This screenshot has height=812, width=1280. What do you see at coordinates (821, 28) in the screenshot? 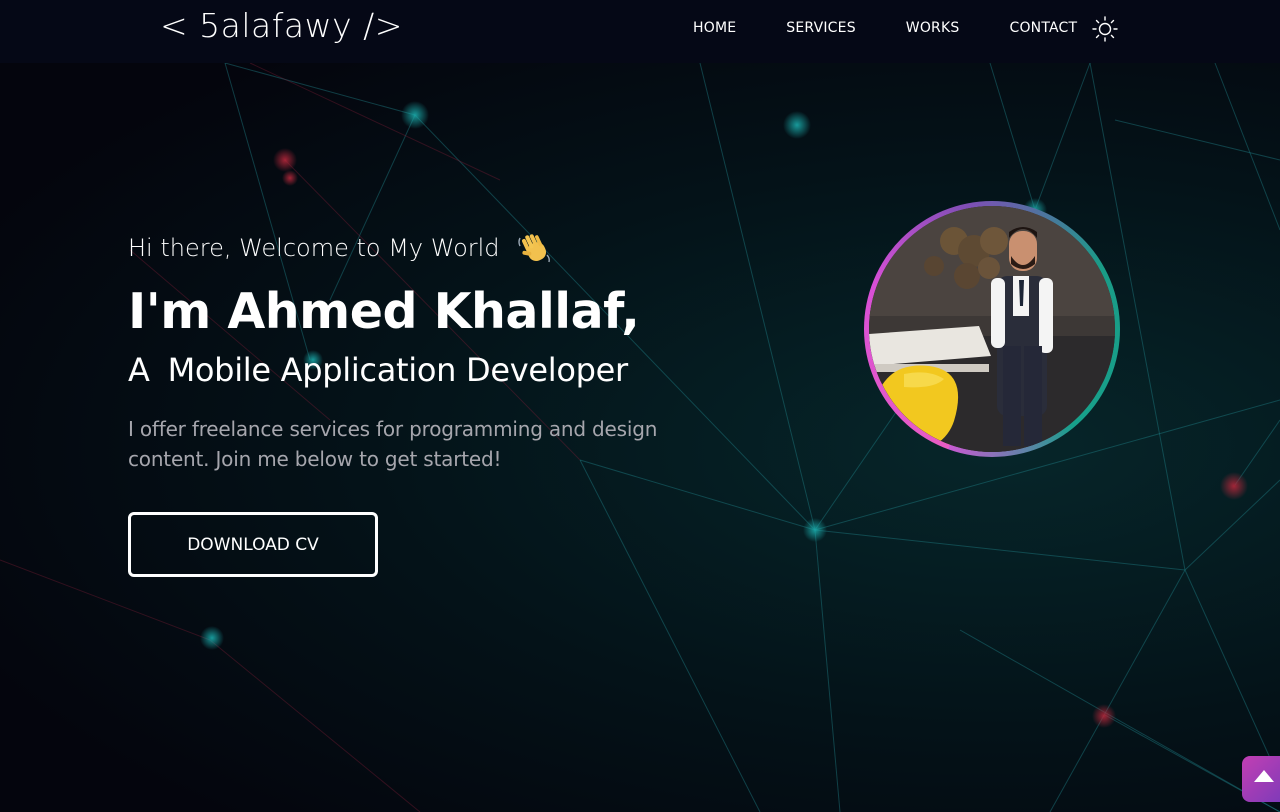
I see `nav-link-services: SERVICES` at bounding box center [821, 28].